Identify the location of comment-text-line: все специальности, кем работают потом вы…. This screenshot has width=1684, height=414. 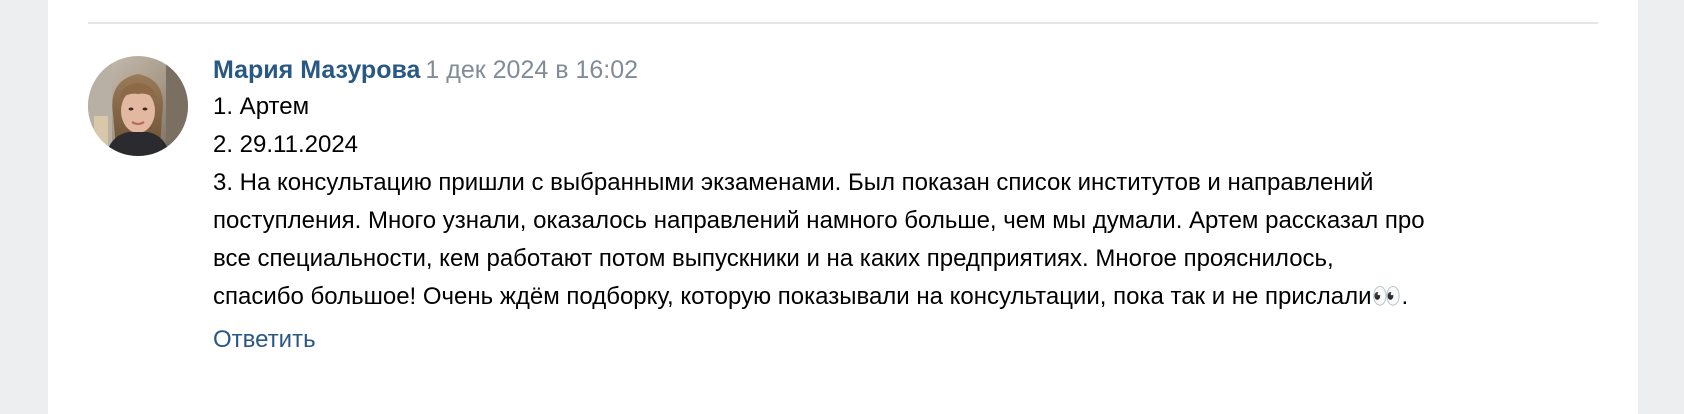
(773, 258).